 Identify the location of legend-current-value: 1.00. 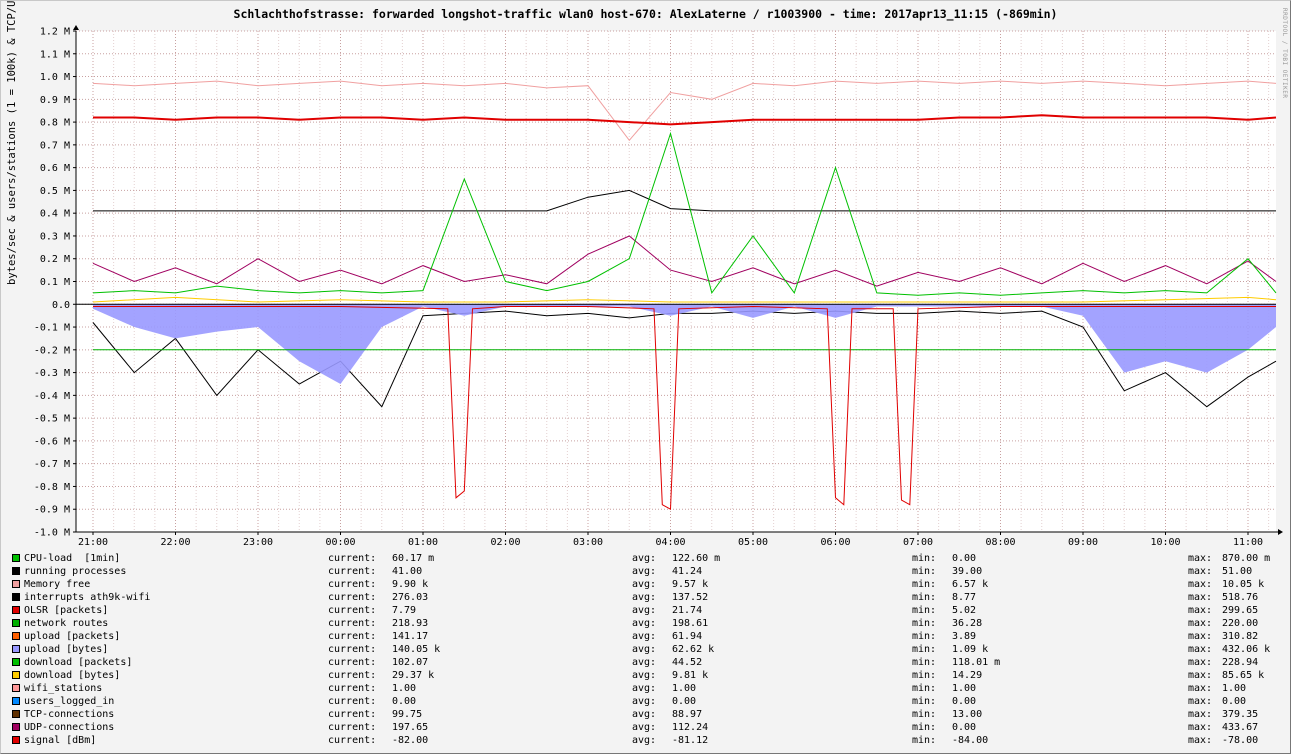
(404, 688).